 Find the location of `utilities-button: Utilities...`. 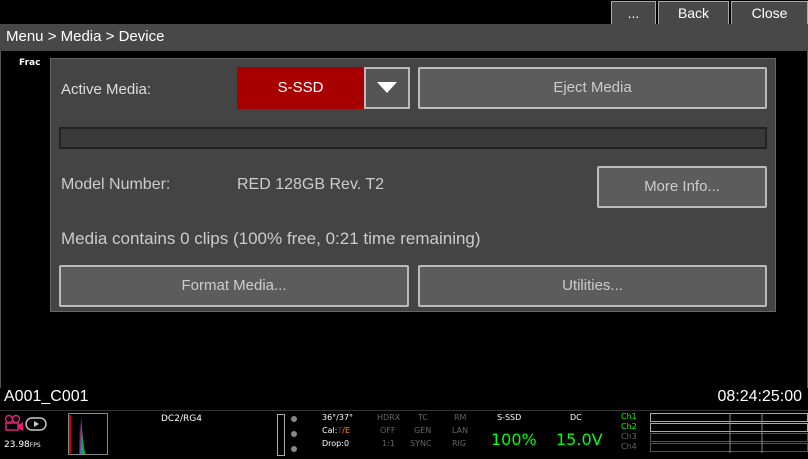

utilities-button: Utilities... is located at coordinates (592, 286).